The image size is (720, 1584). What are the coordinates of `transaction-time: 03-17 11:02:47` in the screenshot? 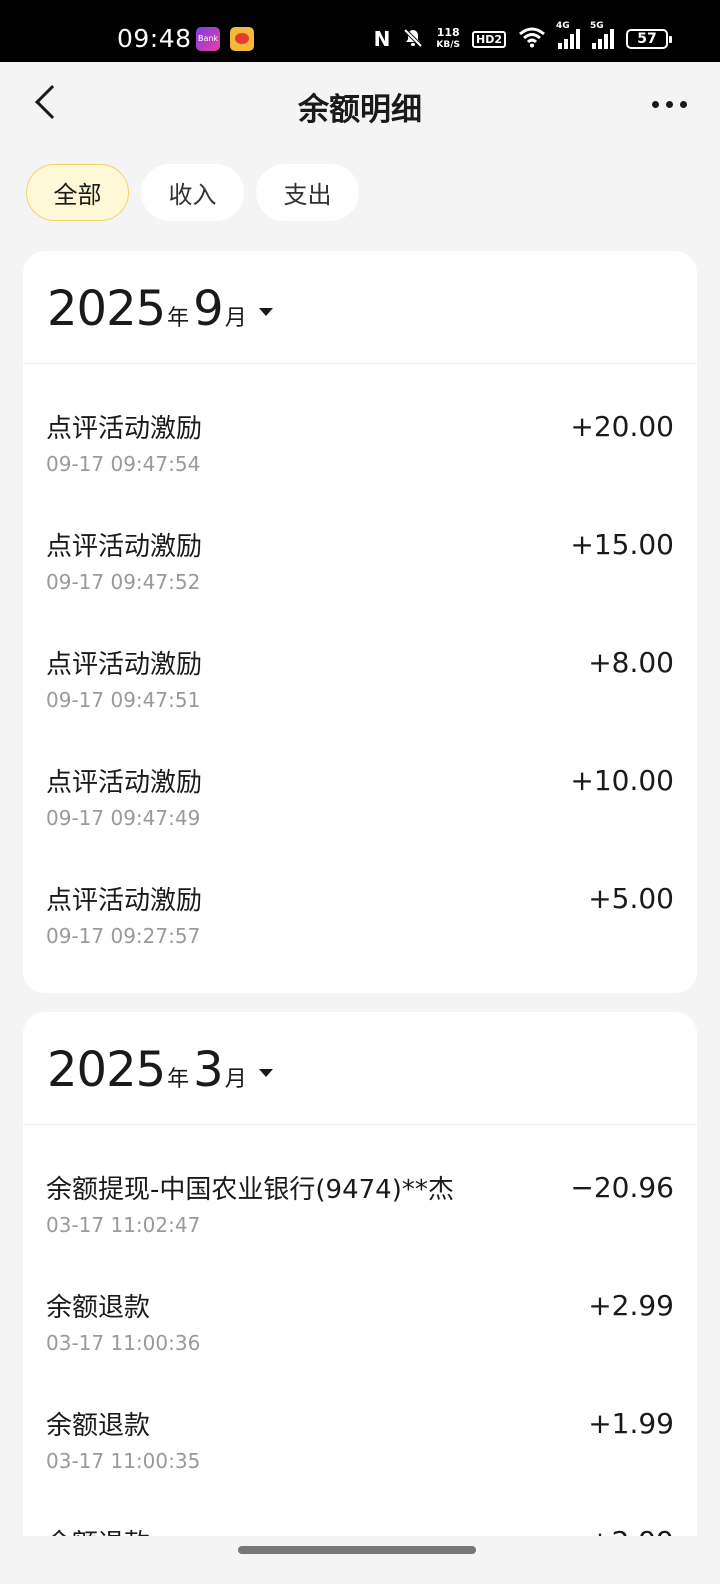 It's located at (123, 1225).